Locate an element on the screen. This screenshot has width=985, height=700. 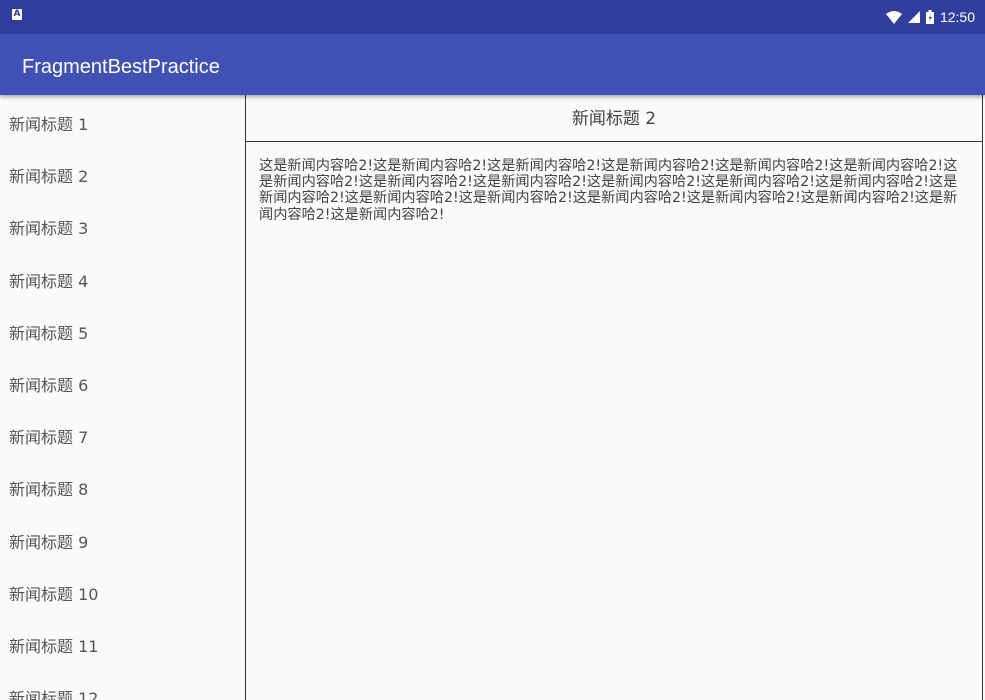
battery-icon is located at coordinates (929, 17).